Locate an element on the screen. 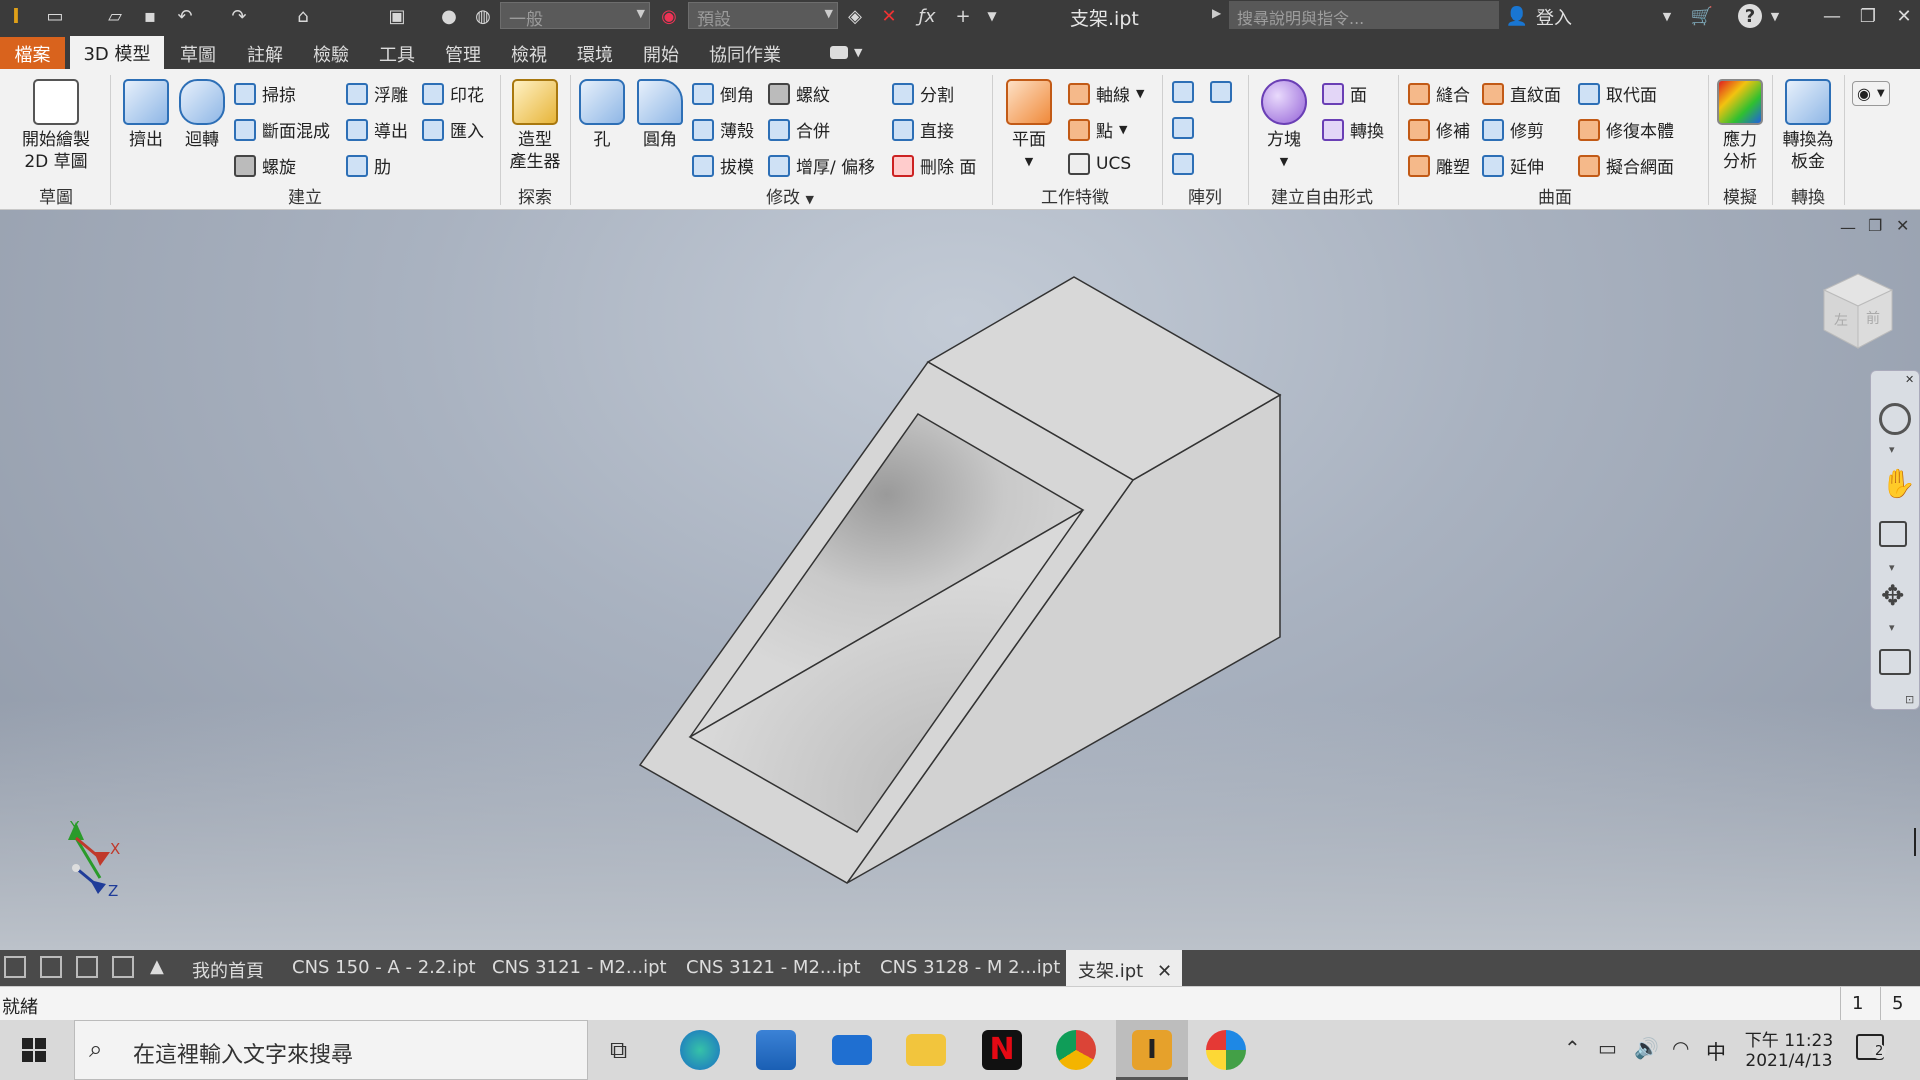  arrange-horizontal-icon is located at coordinates (87, 967).